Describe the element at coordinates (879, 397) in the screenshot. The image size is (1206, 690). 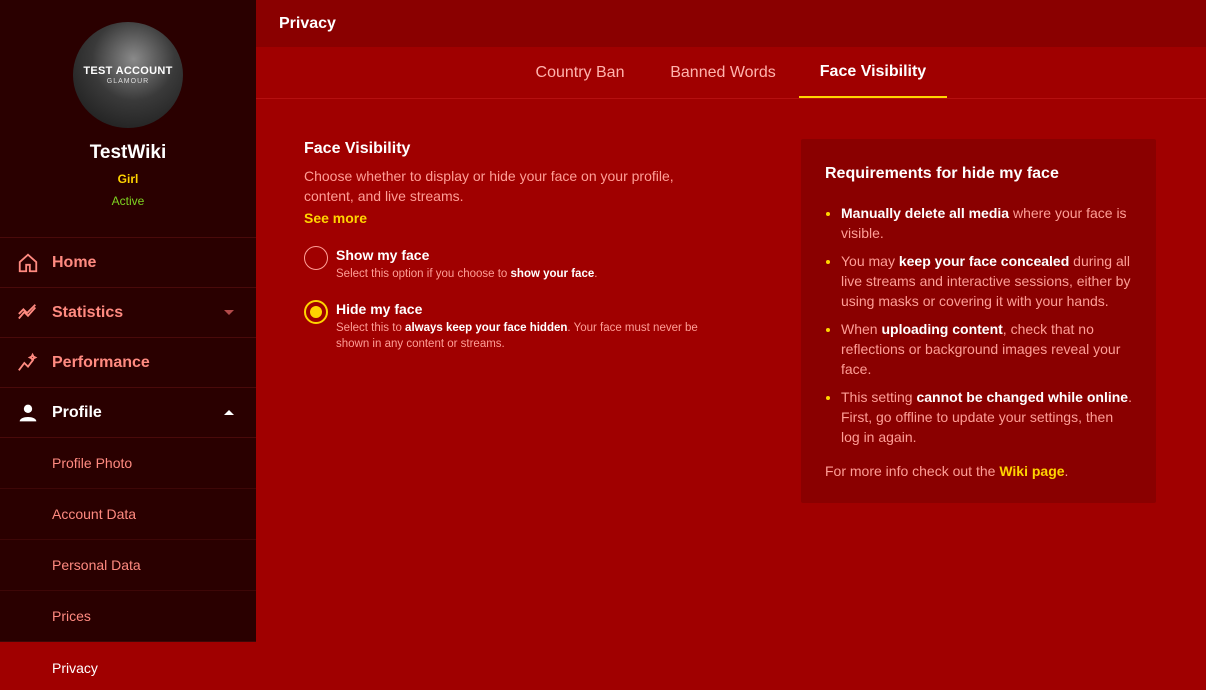
I see `req-text: This setting` at that location.